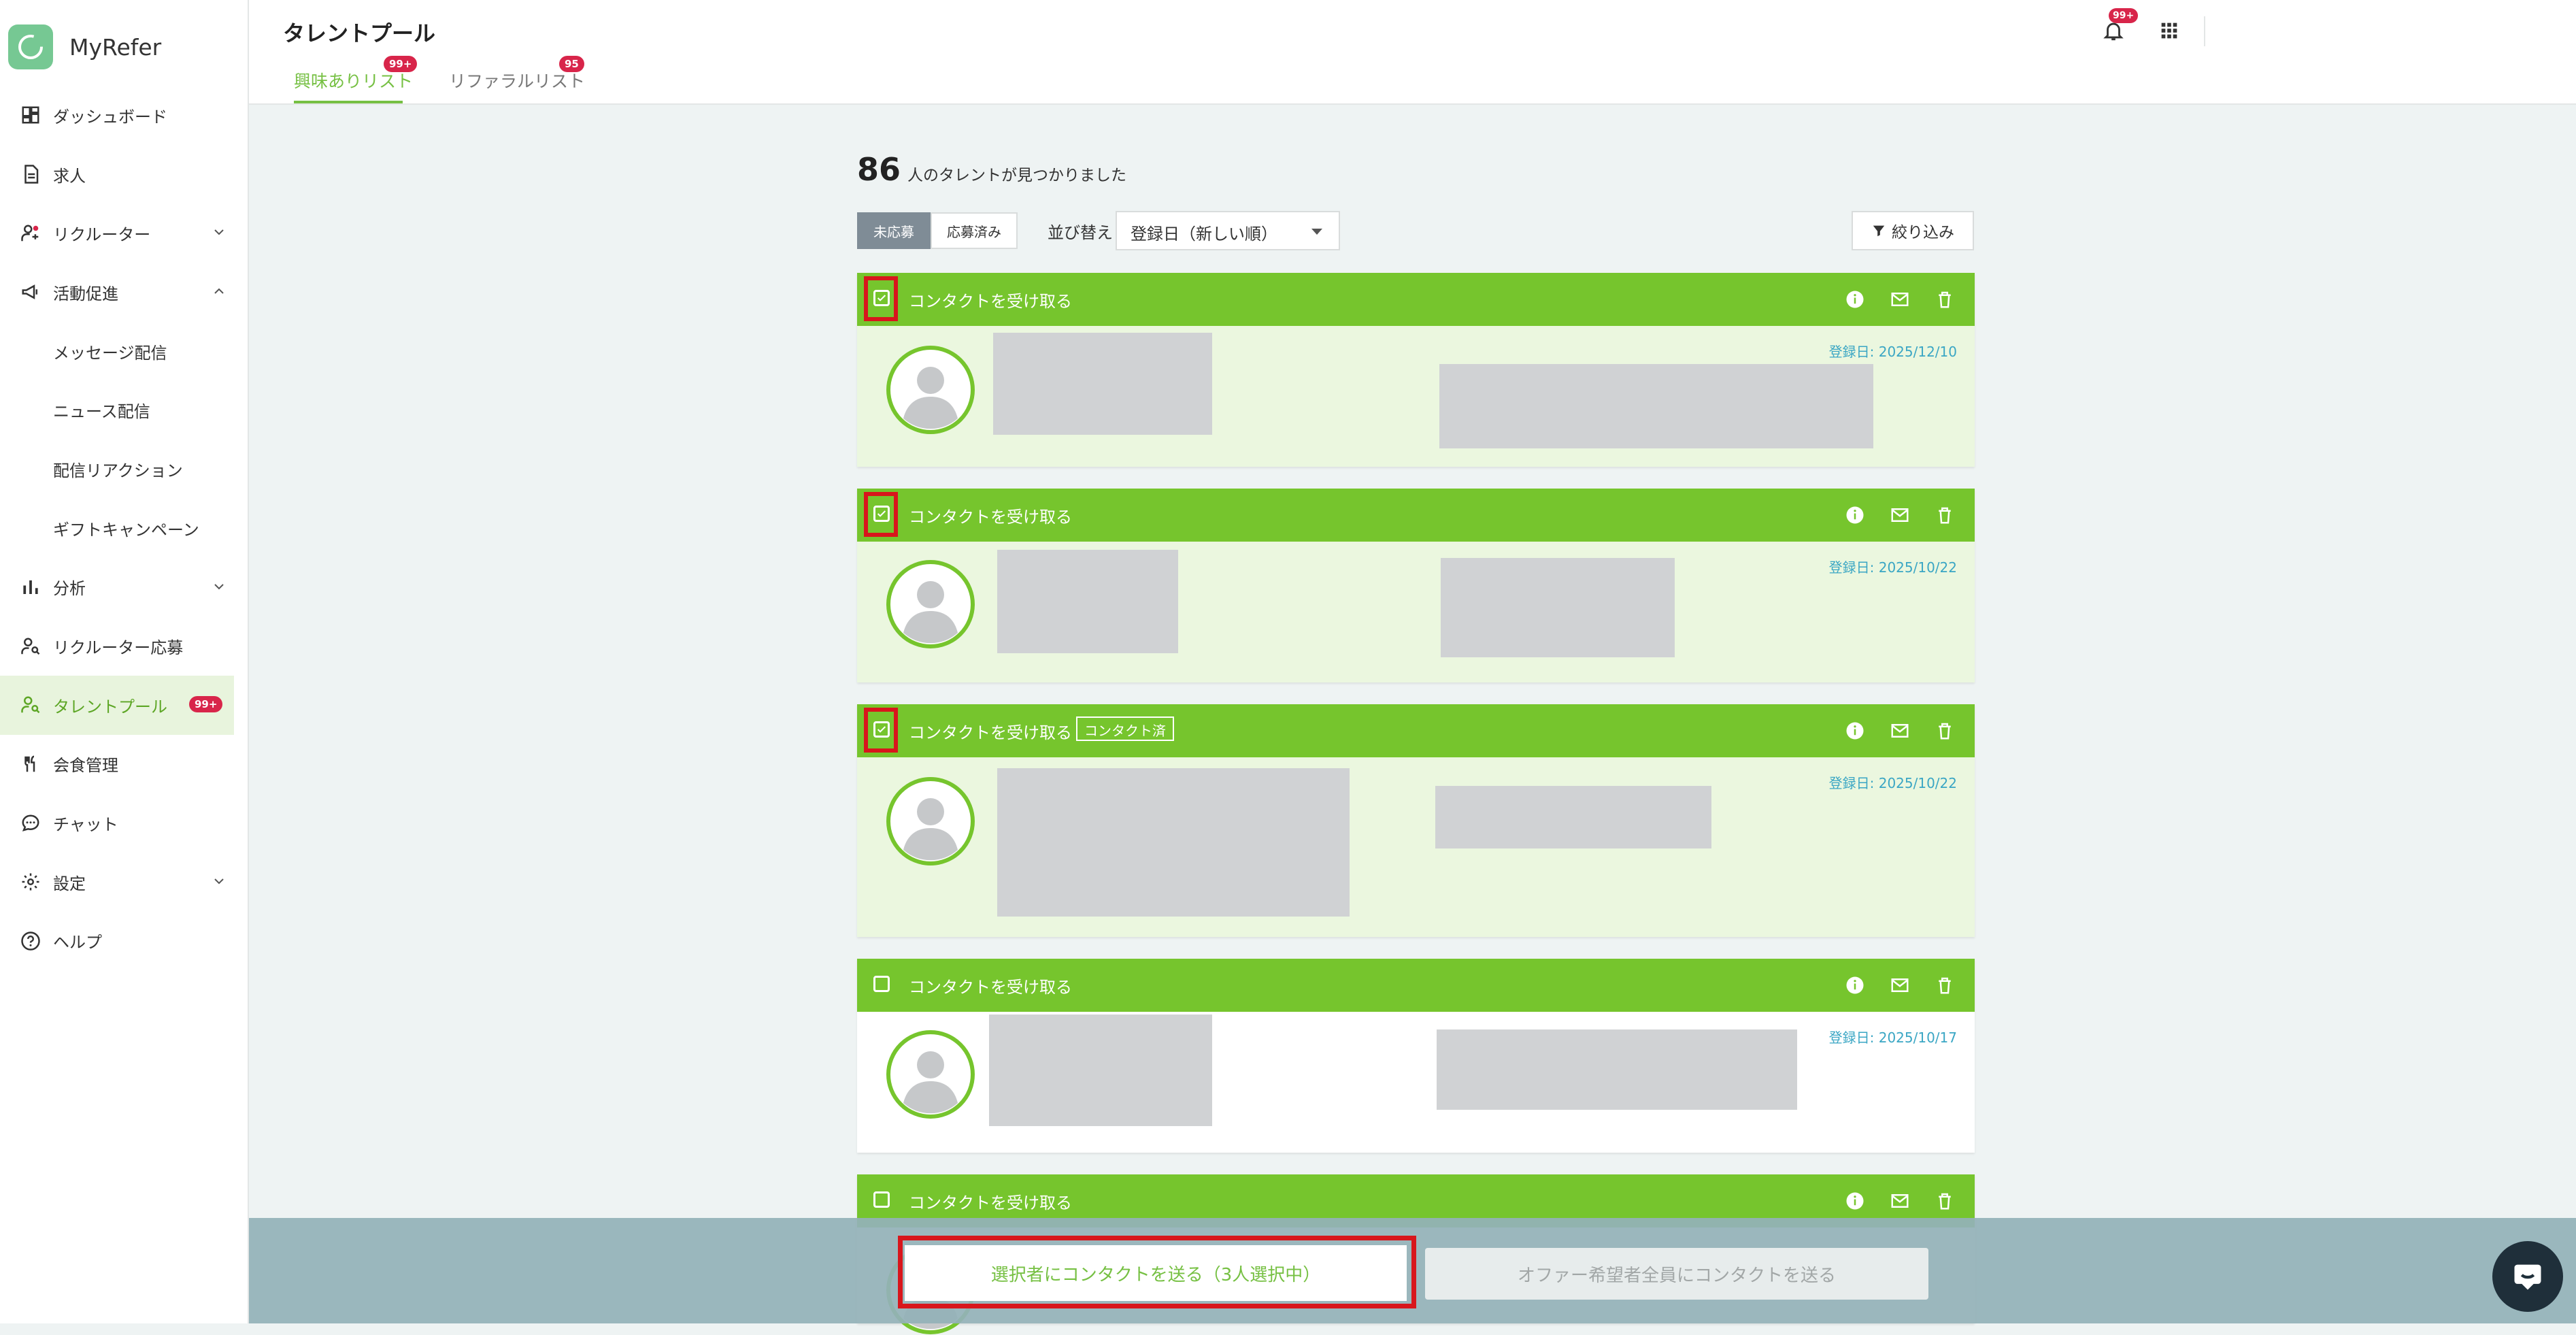 The width and height of the screenshot is (2576, 1335). What do you see at coordinates (124, 174) in the screenshot?
I see `sidebar-item-jobs: 求人` at bounding box center [124, 174].